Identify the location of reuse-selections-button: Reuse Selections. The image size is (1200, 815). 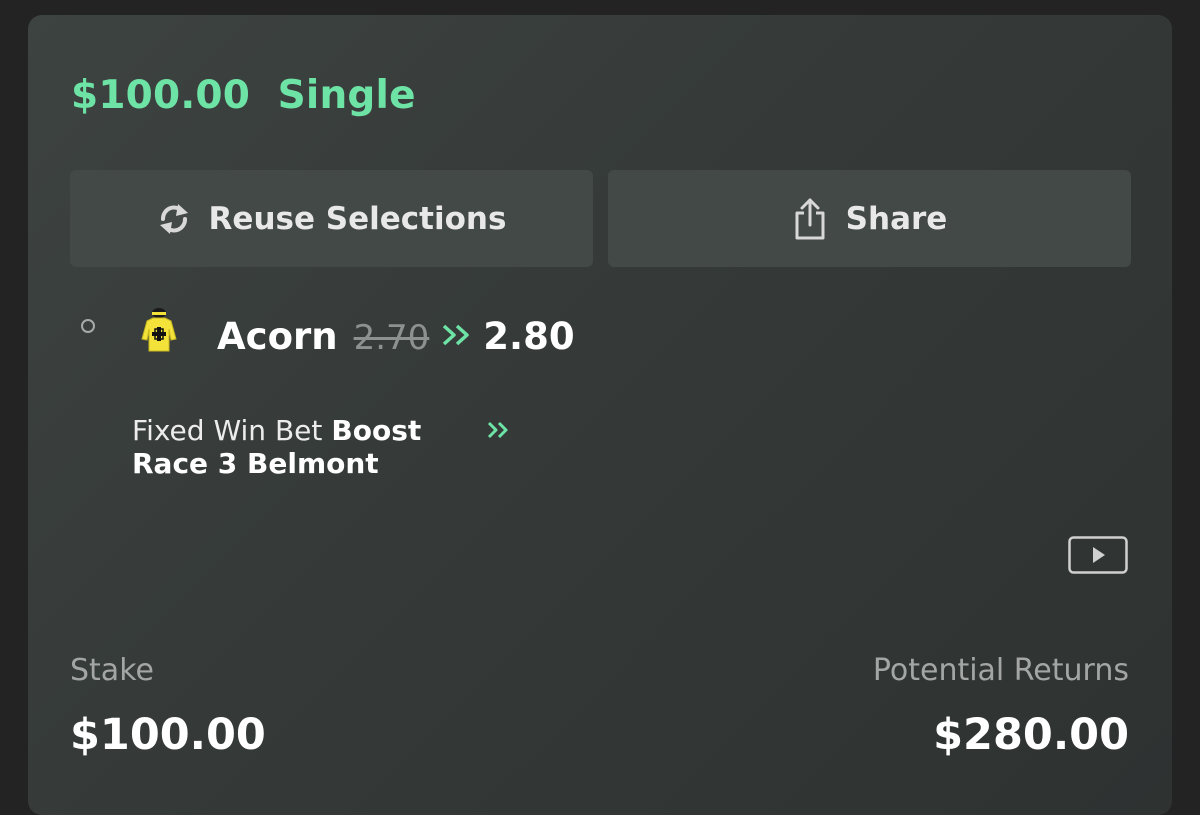
(331, 218).